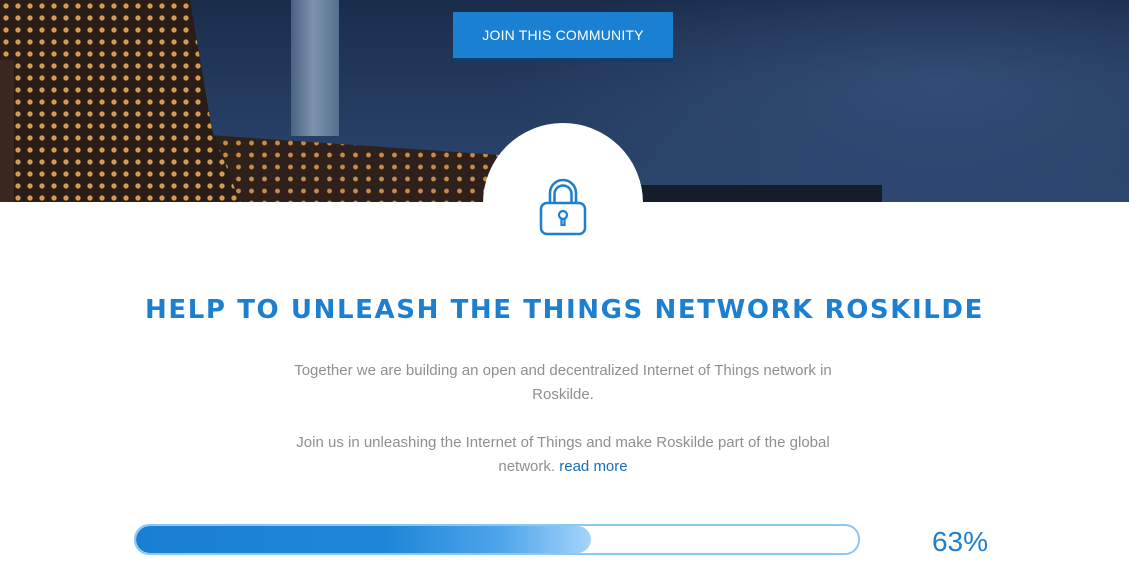  What do you see at coordinates (593, 466) in the screenshot?
I see `read-more-link: read more` at bounding box center [593, 466].